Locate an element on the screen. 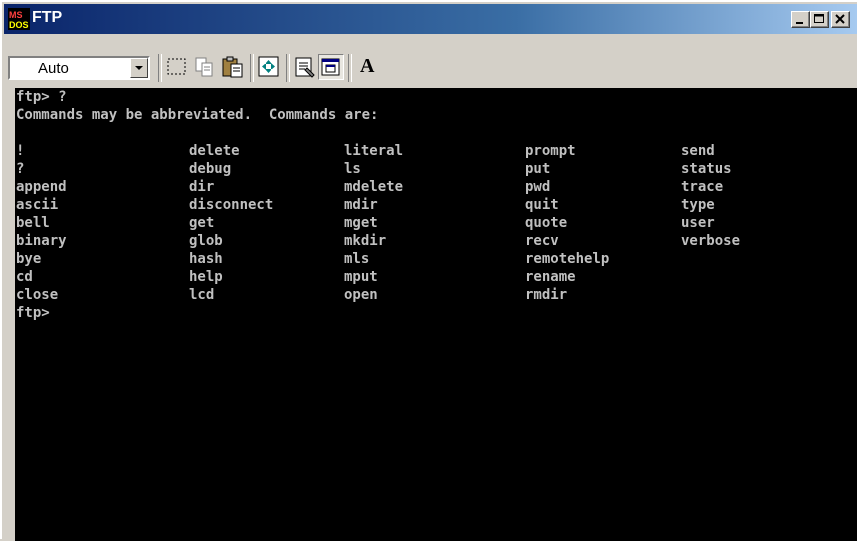 Image resolution: width=857 pixels, height=541 pixels. font-size-select: Auto is located at coordinates (79, 68).